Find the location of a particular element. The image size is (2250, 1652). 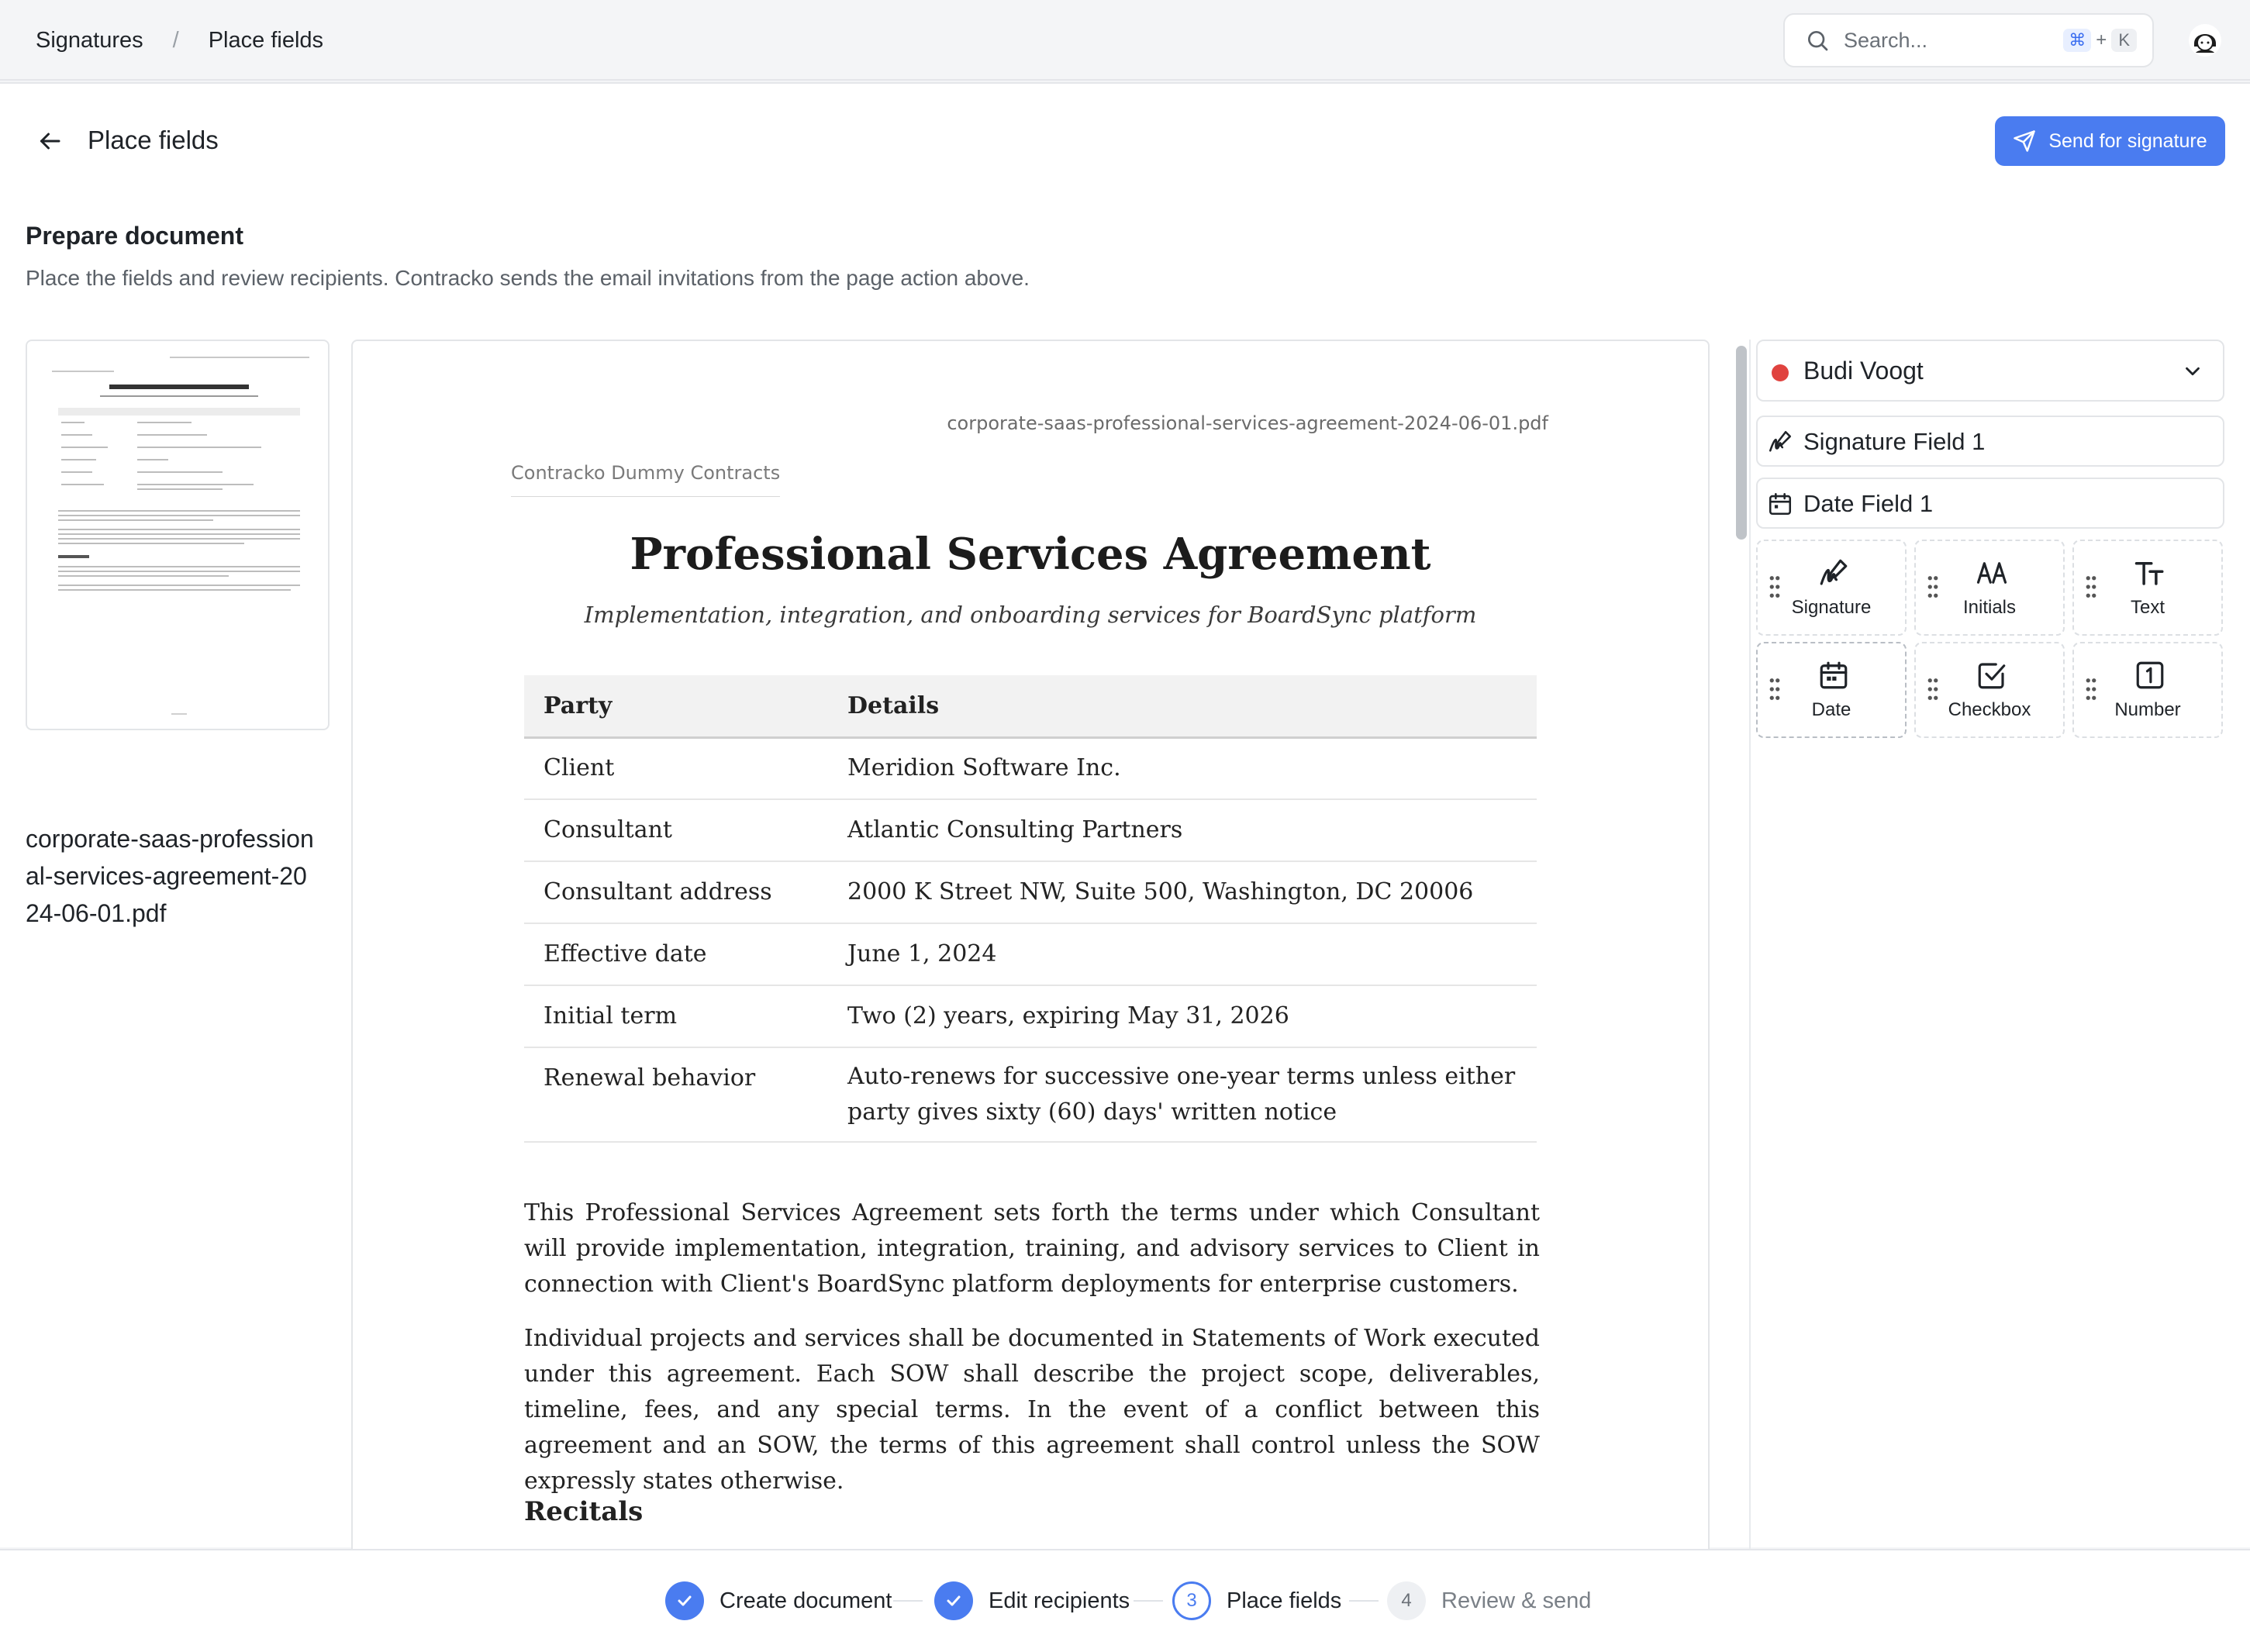

table-cell: Client is located at coordinates (676, 768).